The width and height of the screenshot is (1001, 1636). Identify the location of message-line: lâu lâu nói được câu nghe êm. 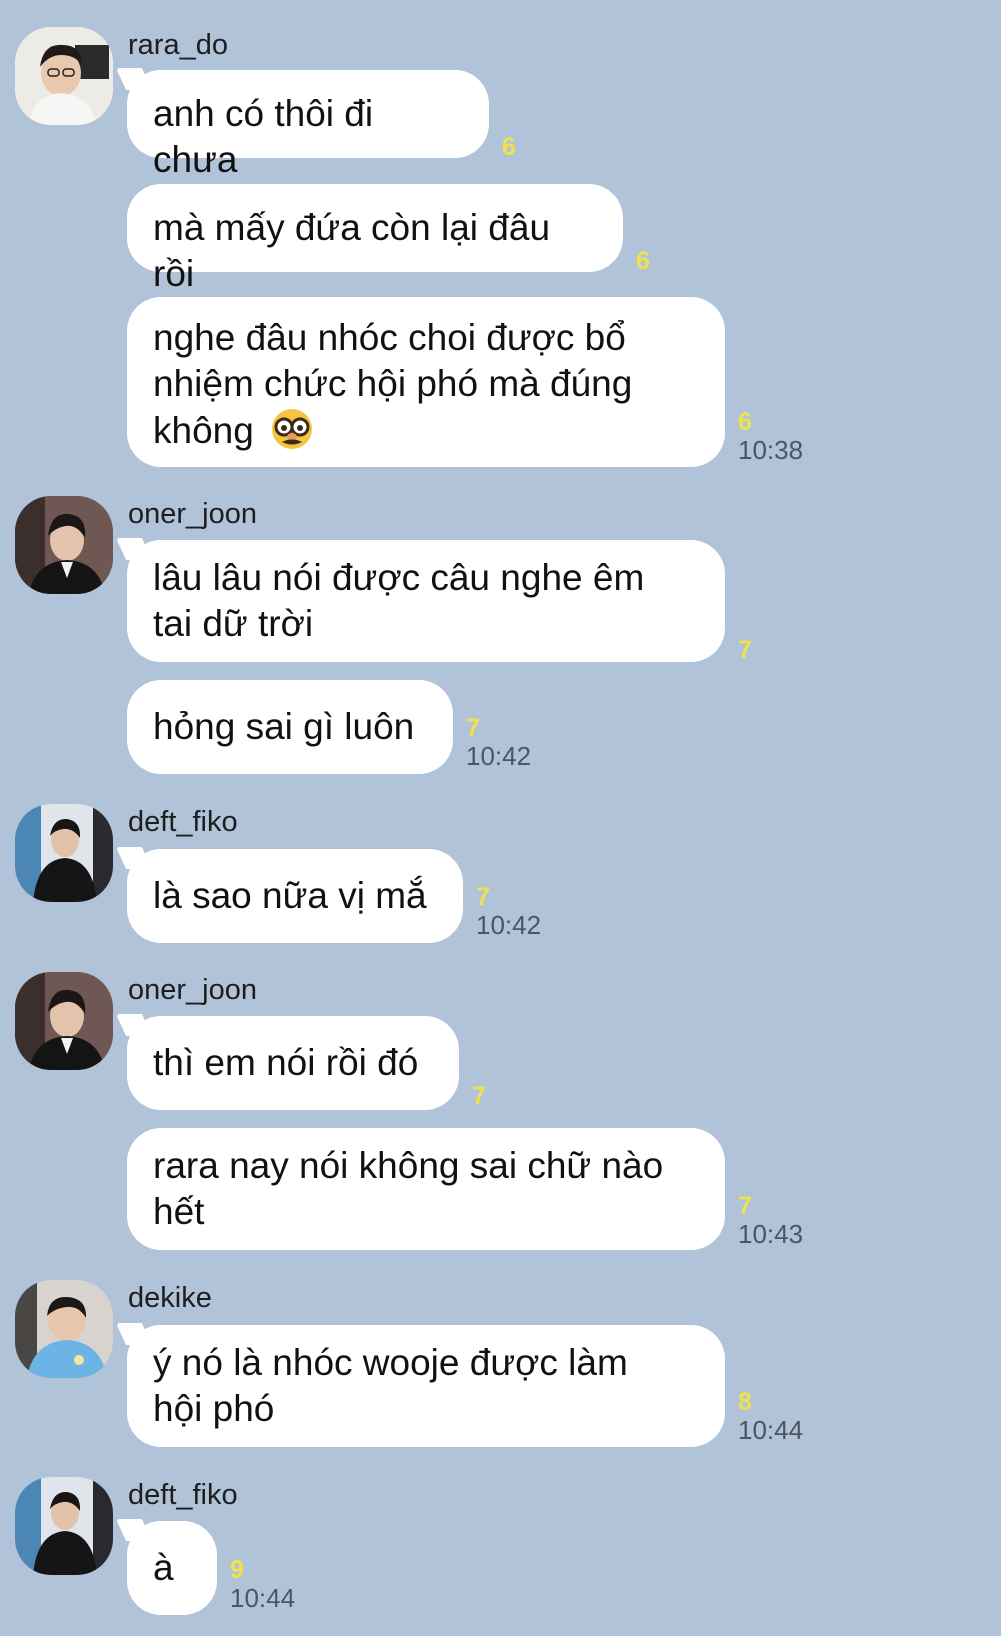
(399, 577).